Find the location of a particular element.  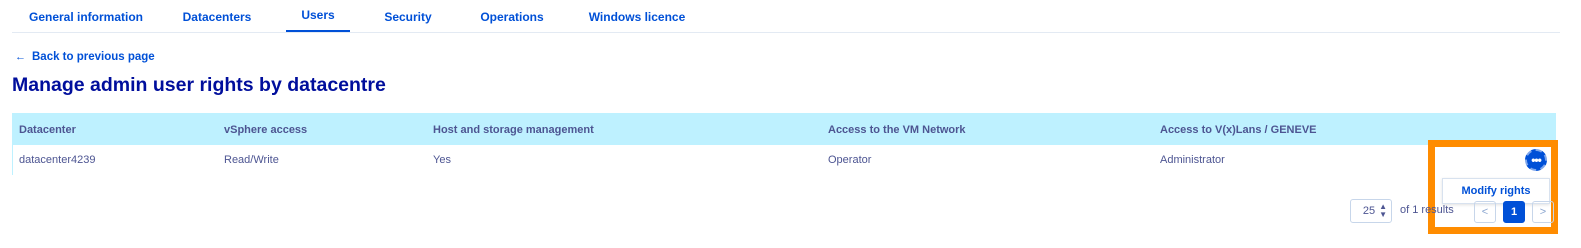

back-to-previous-page-link: ← Back to previous page is located at coordinates (85, 57).